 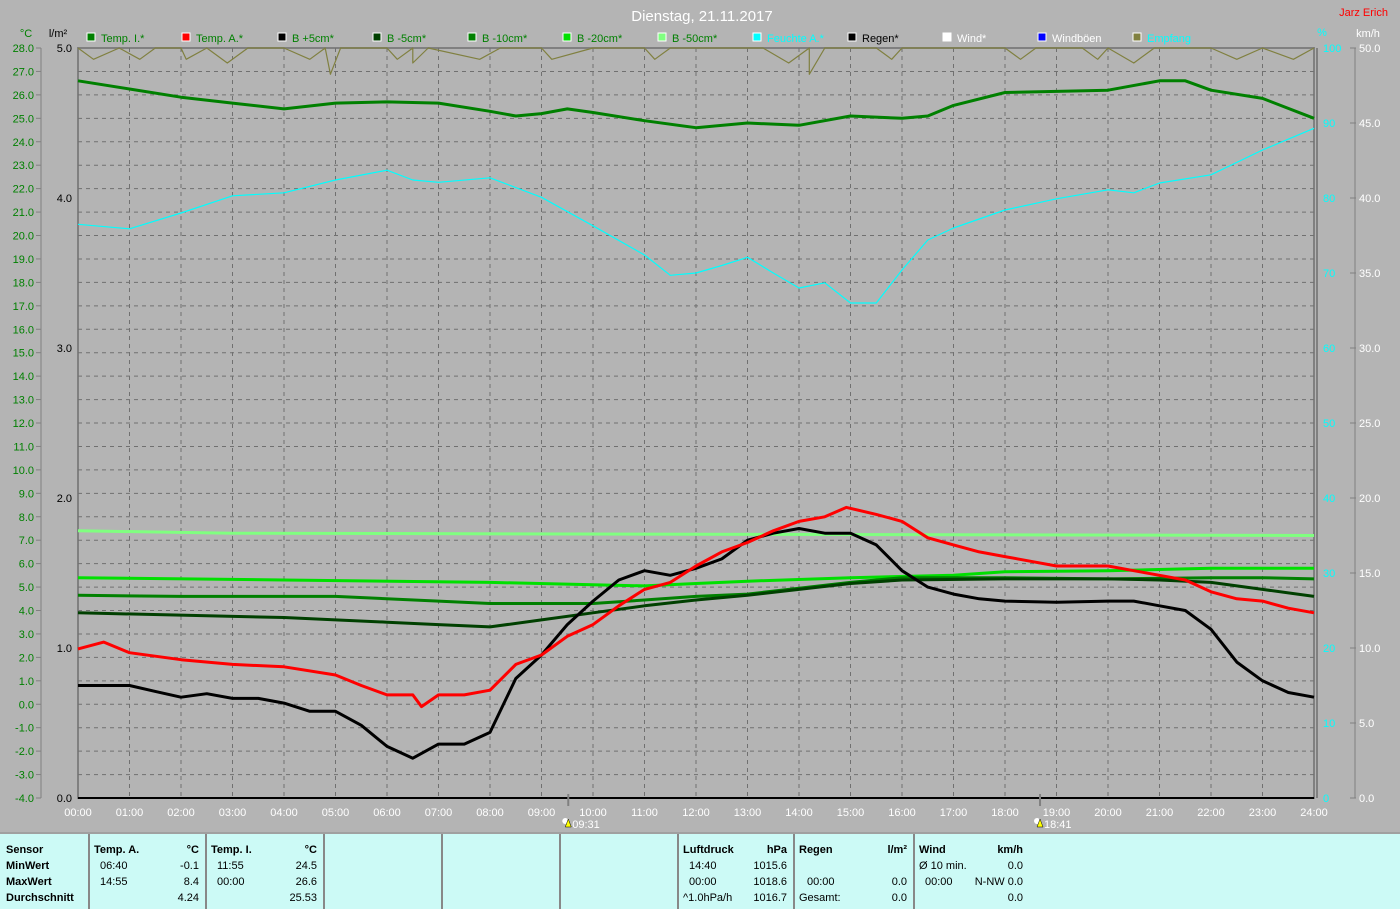 What do you see at coordinates (1169, 39) in the screenshot?
I see `legend-label: Empfang` at bounding box center [1169, 39].